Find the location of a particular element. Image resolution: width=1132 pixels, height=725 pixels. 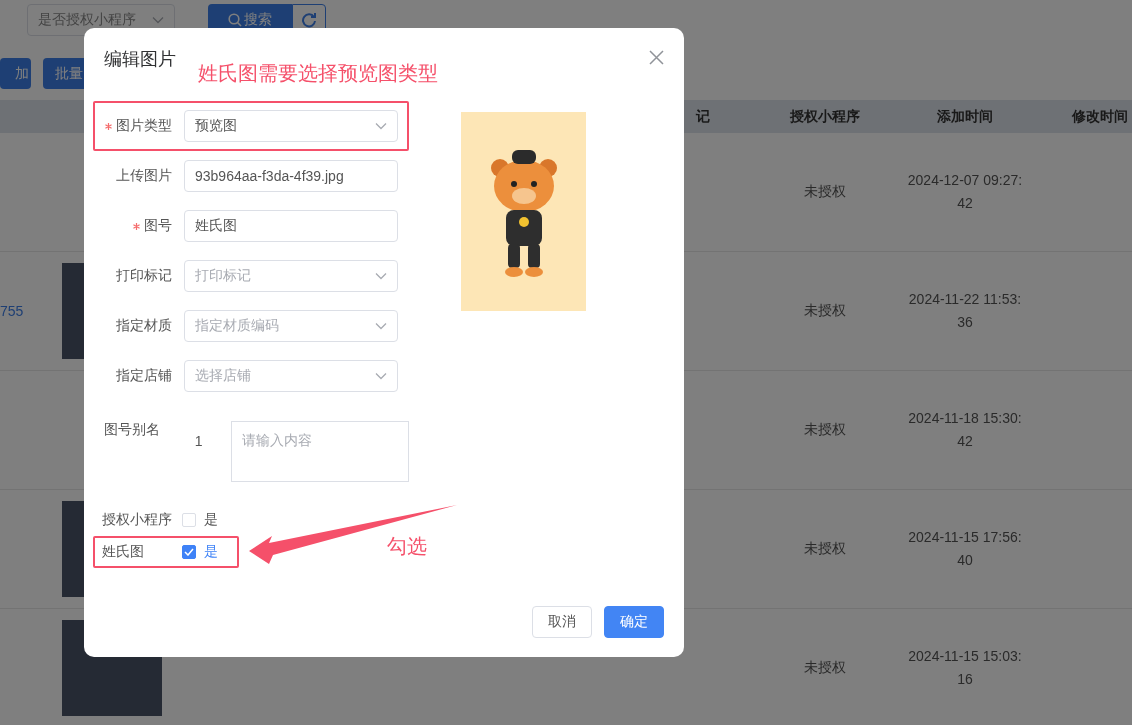

table-cell-text: 2024-11-15 15:03:16 is located at coordinates (965, 668).